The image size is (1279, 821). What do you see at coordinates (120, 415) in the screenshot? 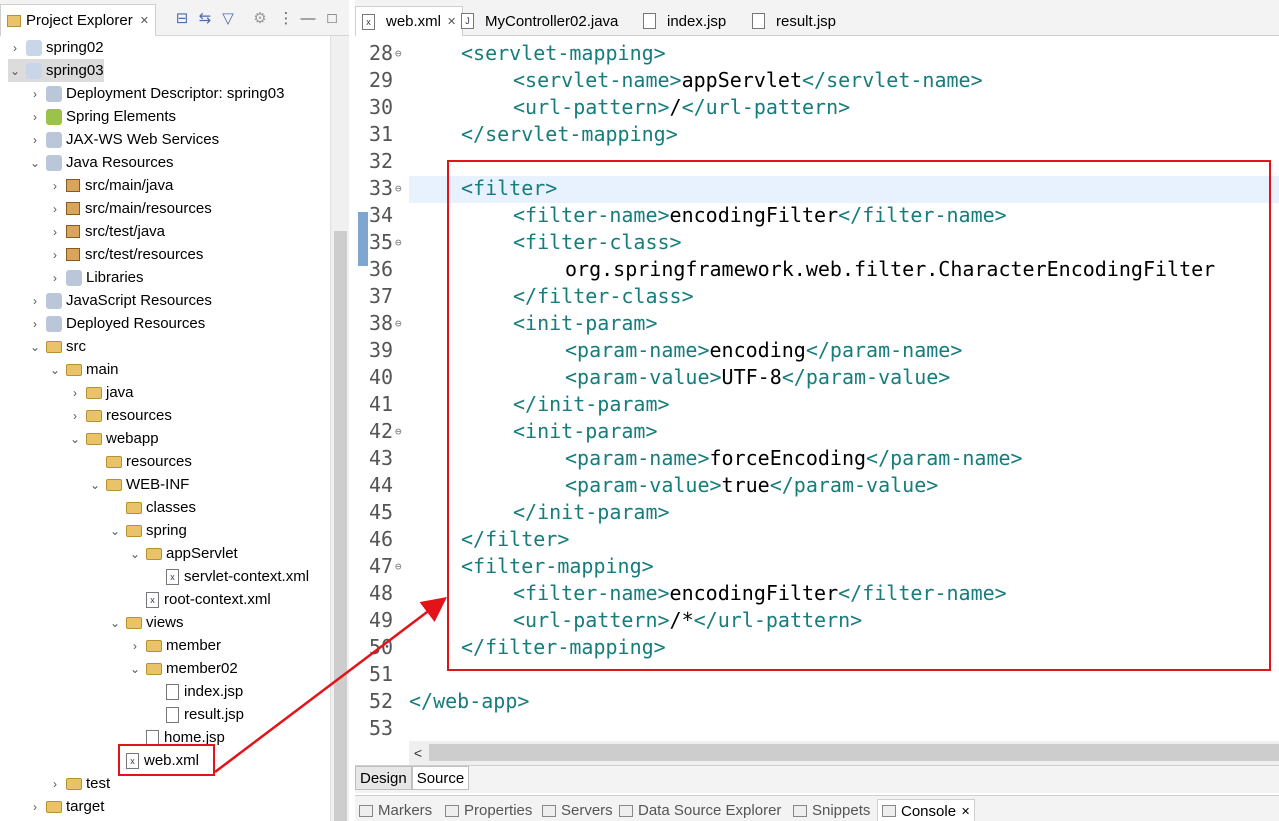
I see `tree-item: › resources` at bounding box center [120, 415].